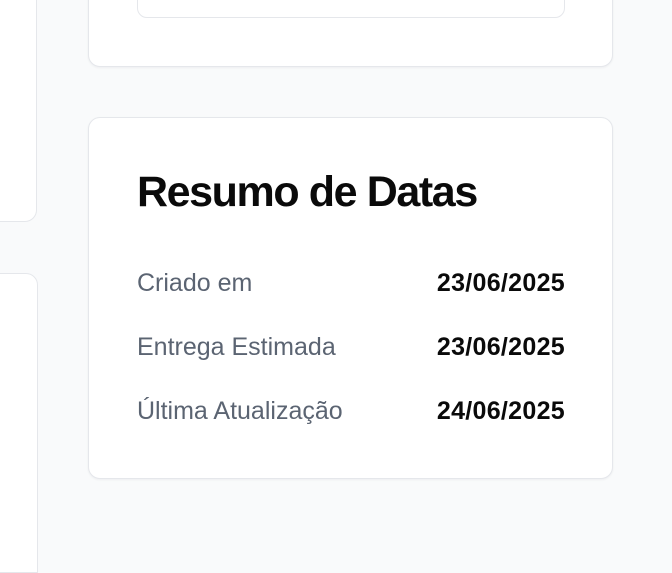 Image resolution: width=672 pixels, height=573 pixels. I want to click on date-row-created: Criado em 23/06/2025, so click(351, 298).